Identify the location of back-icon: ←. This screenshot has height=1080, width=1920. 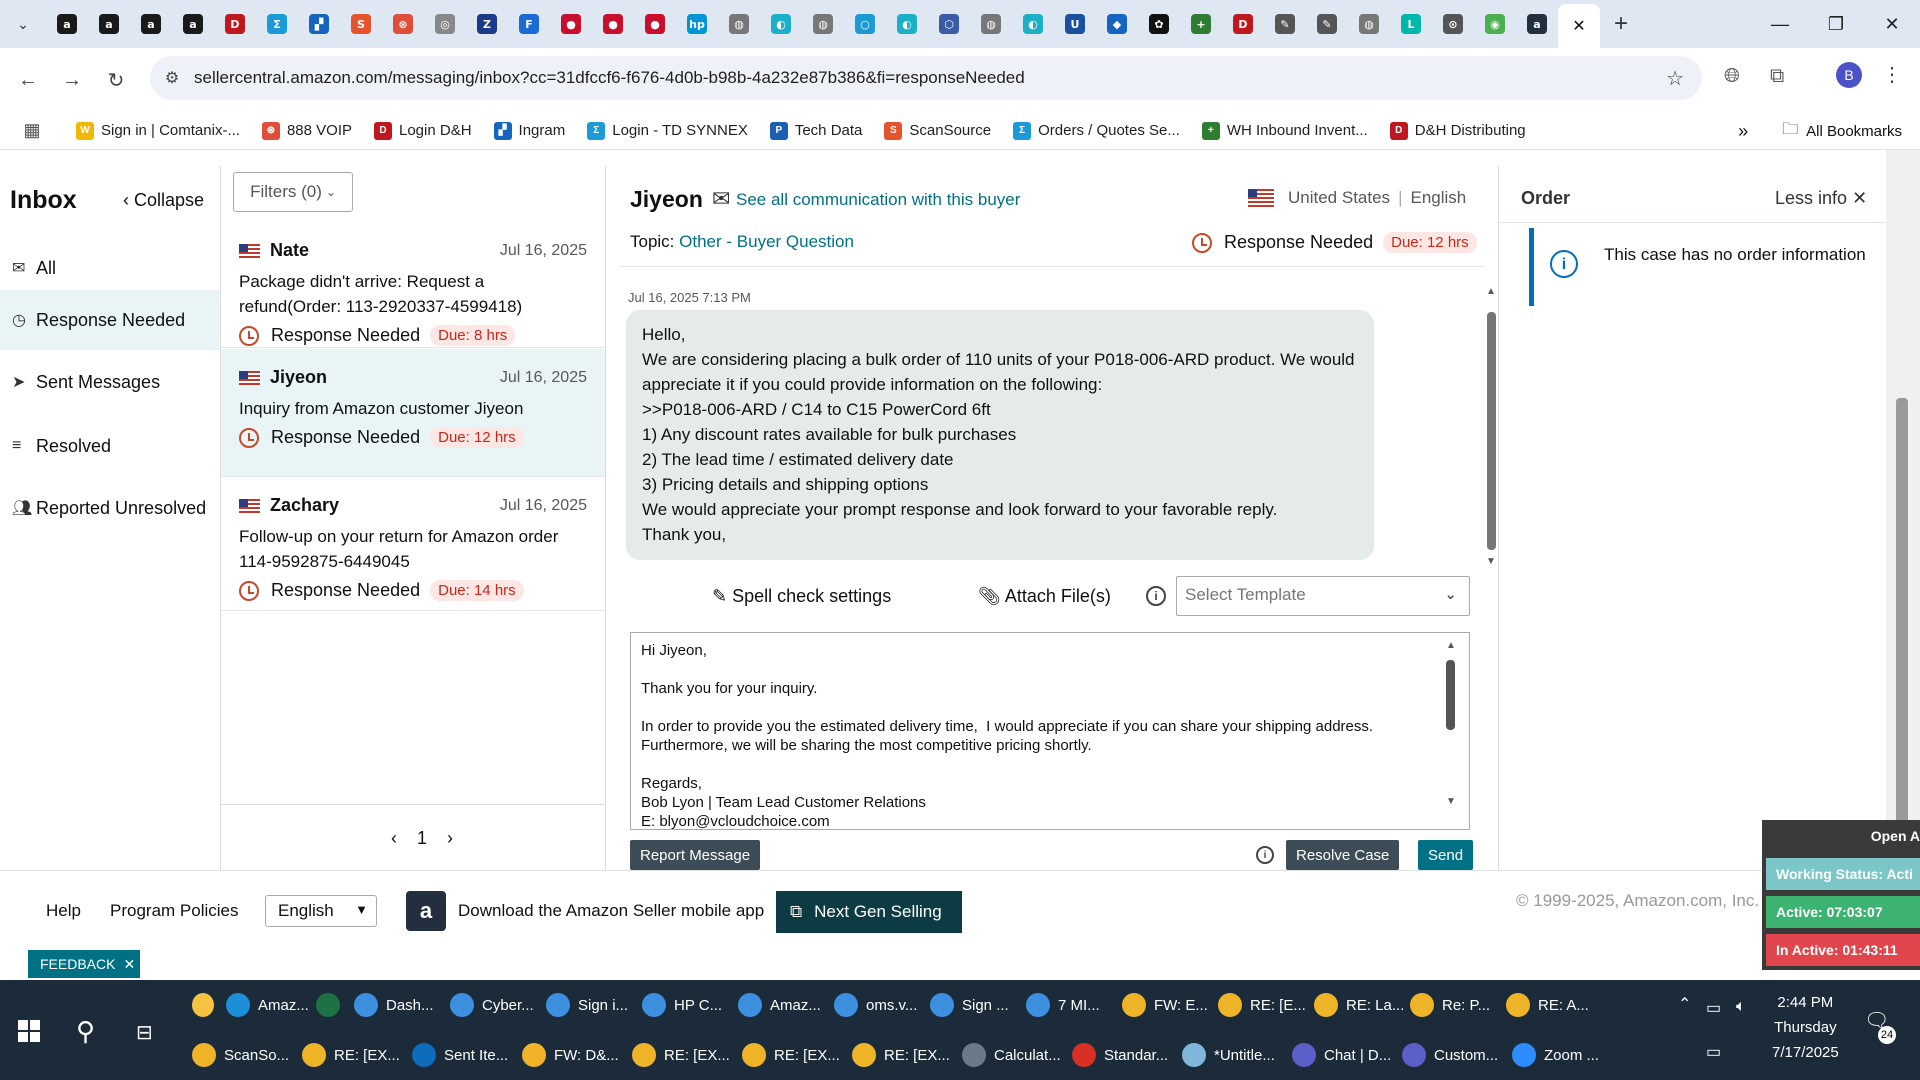
(28, 80).